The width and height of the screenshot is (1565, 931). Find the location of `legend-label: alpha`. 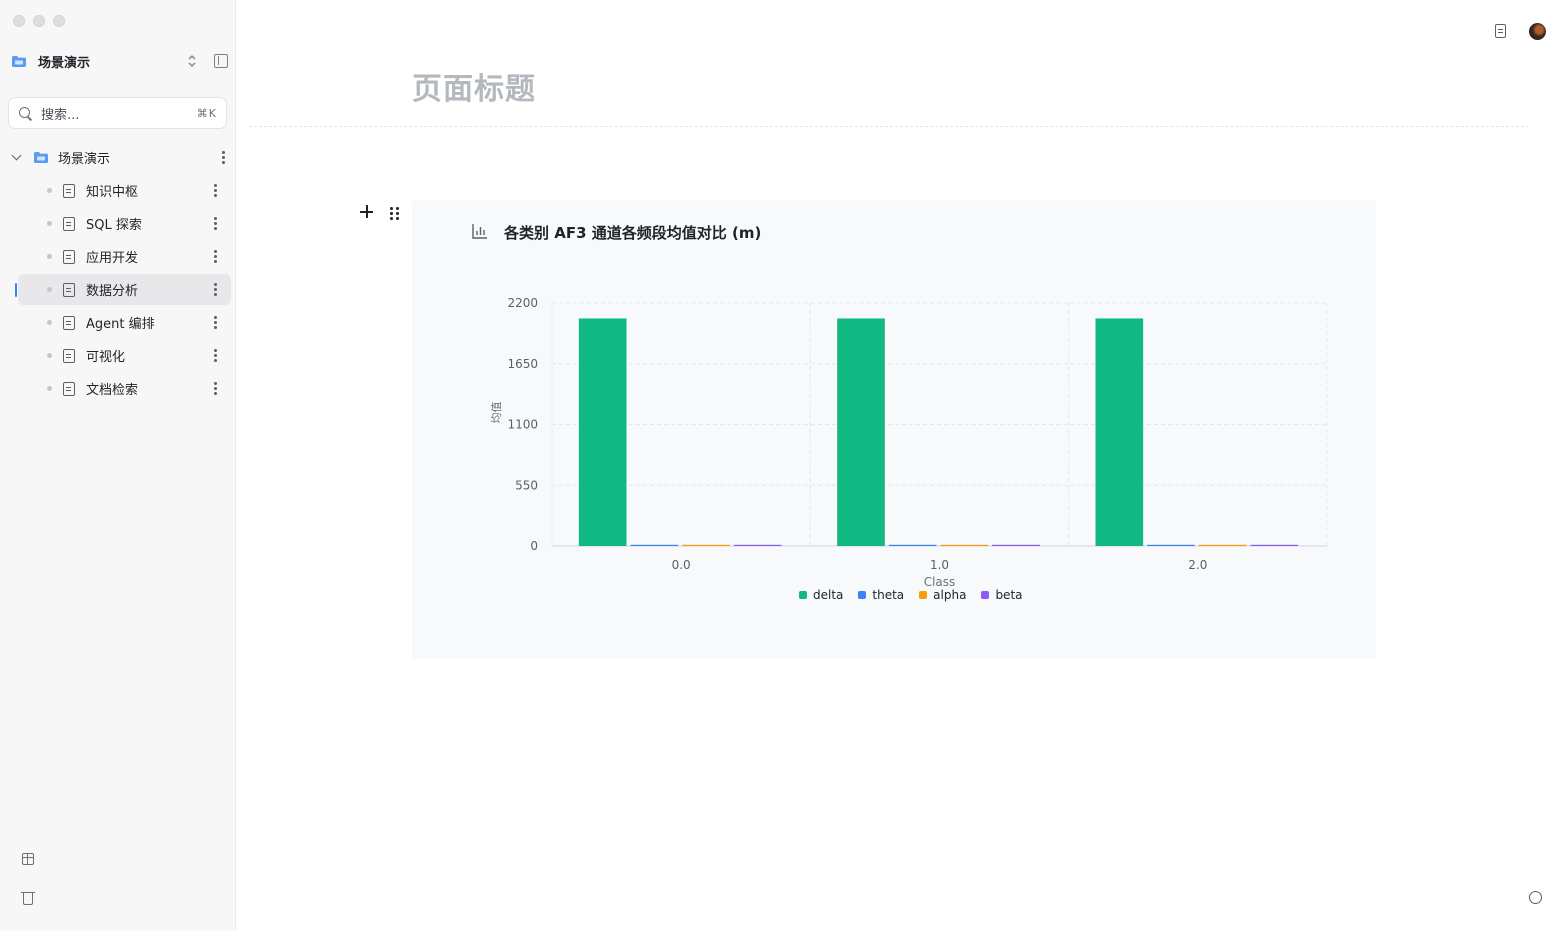

legend-label: alpha is located at coordinates (950, 595).